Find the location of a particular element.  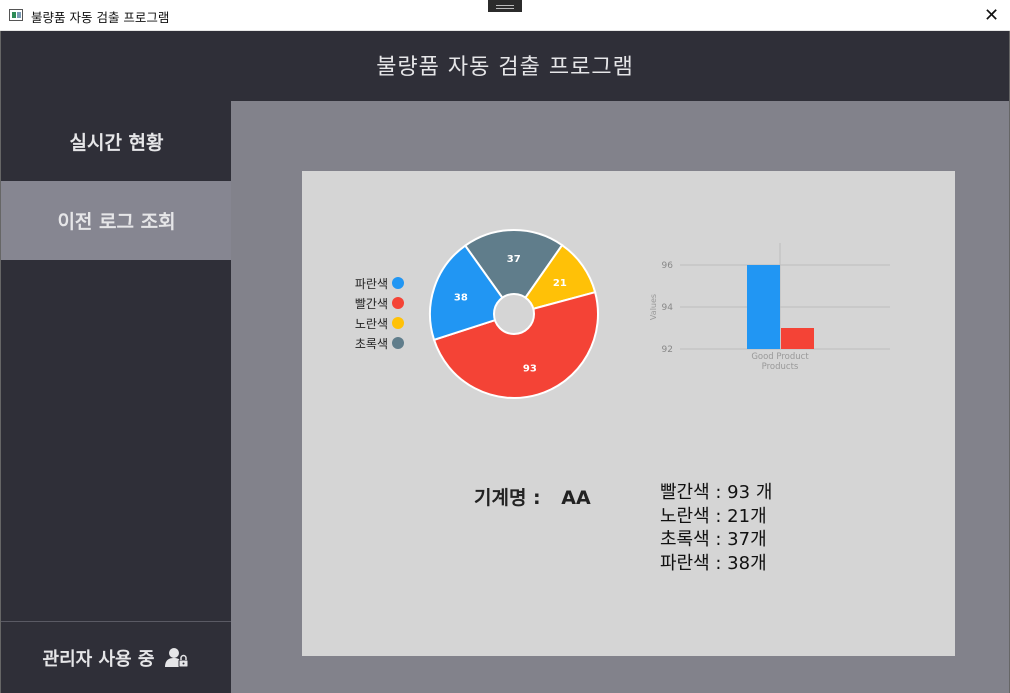

legend-dot-blue is located at coordinates (398, 283).